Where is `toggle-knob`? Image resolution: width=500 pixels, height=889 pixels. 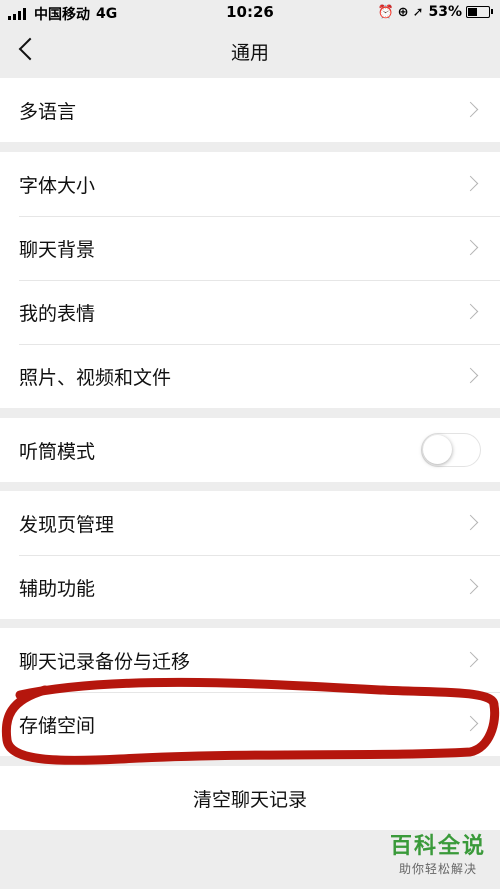 toggle-knob is located at coordinates (437, 449).